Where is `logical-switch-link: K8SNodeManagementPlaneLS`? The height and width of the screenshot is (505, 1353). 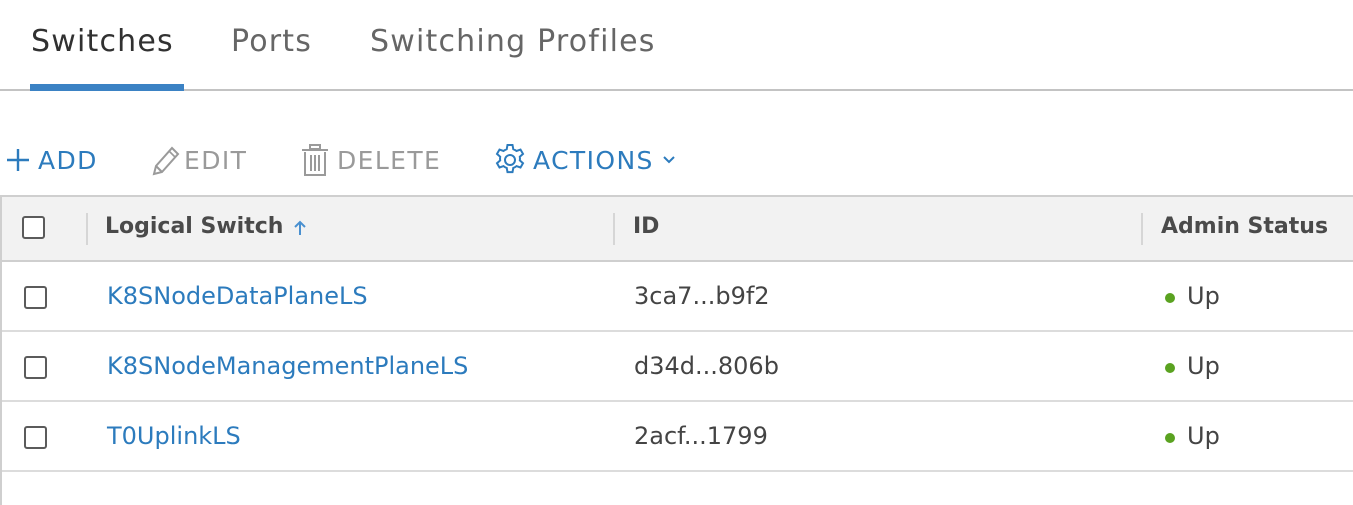
logical-switch-link: K8SNodeManagementPlaneLS is located at coordinates (287, 366).